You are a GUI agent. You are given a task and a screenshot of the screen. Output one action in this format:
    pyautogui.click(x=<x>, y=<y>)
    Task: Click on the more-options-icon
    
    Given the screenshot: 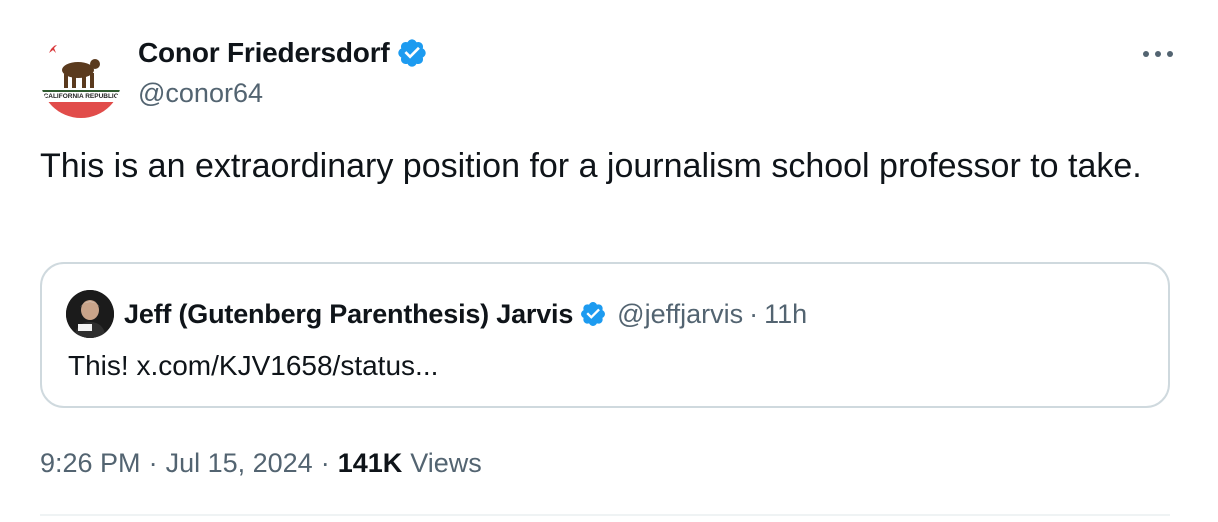 What is the action you would take?
    pyautogui.click(x=1158, y=54)
    